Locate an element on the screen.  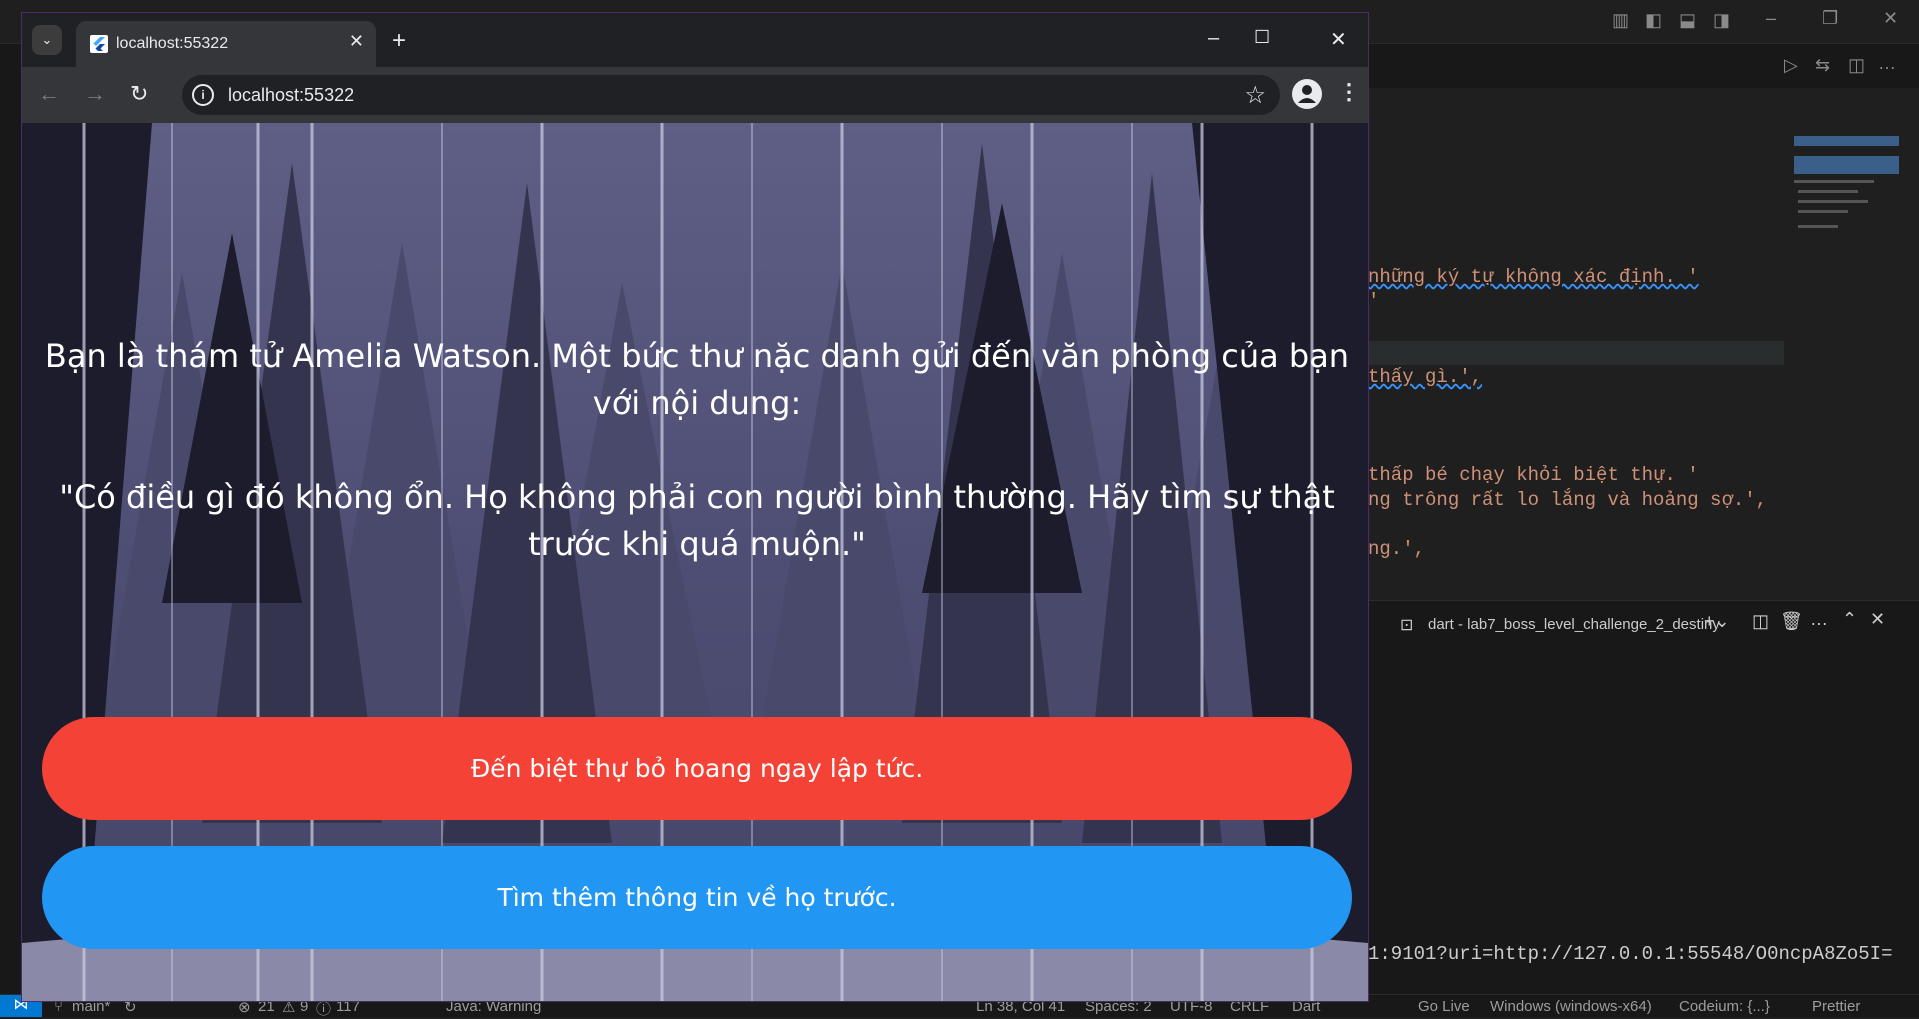
browser-toolbar: ← → ↻ i localhost:55322 ☆ ⋮ is located at coordinates (695, 95).